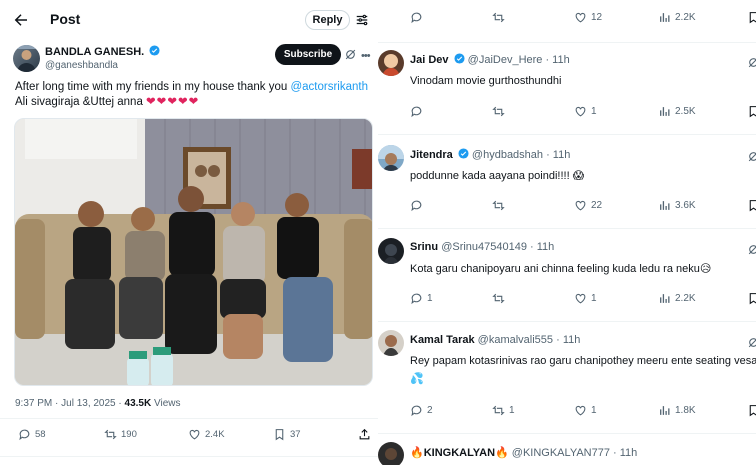  What do you see at coordinates (98, 403) in the screenshot?
I see `post-meta: 9:37 PM · Jul 13, 2025 · 43.5K Views` at bounding box center [98, 403].